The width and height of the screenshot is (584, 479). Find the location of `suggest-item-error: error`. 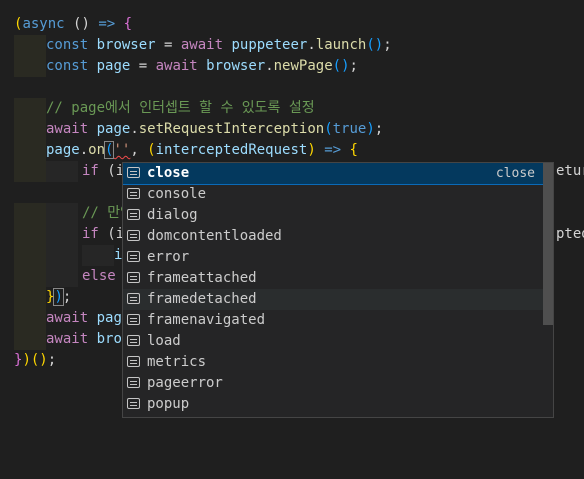

suggest-item-error: error is located at coordinates (333, 257).